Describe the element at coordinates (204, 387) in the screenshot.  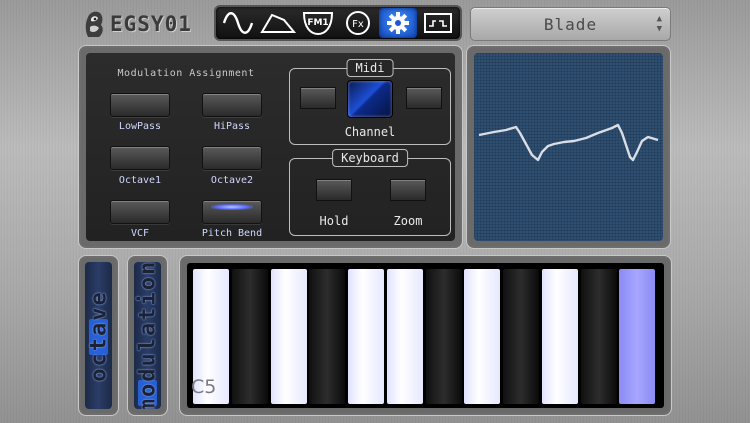
I see `start-note-label: C5` at that location.